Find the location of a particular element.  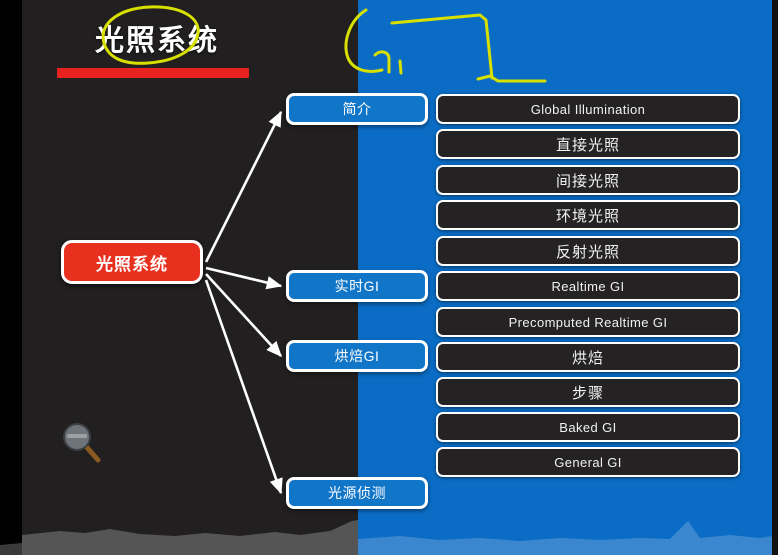

branch-node-light-probe: 光源侦测 is located at coordinates (357, 493).